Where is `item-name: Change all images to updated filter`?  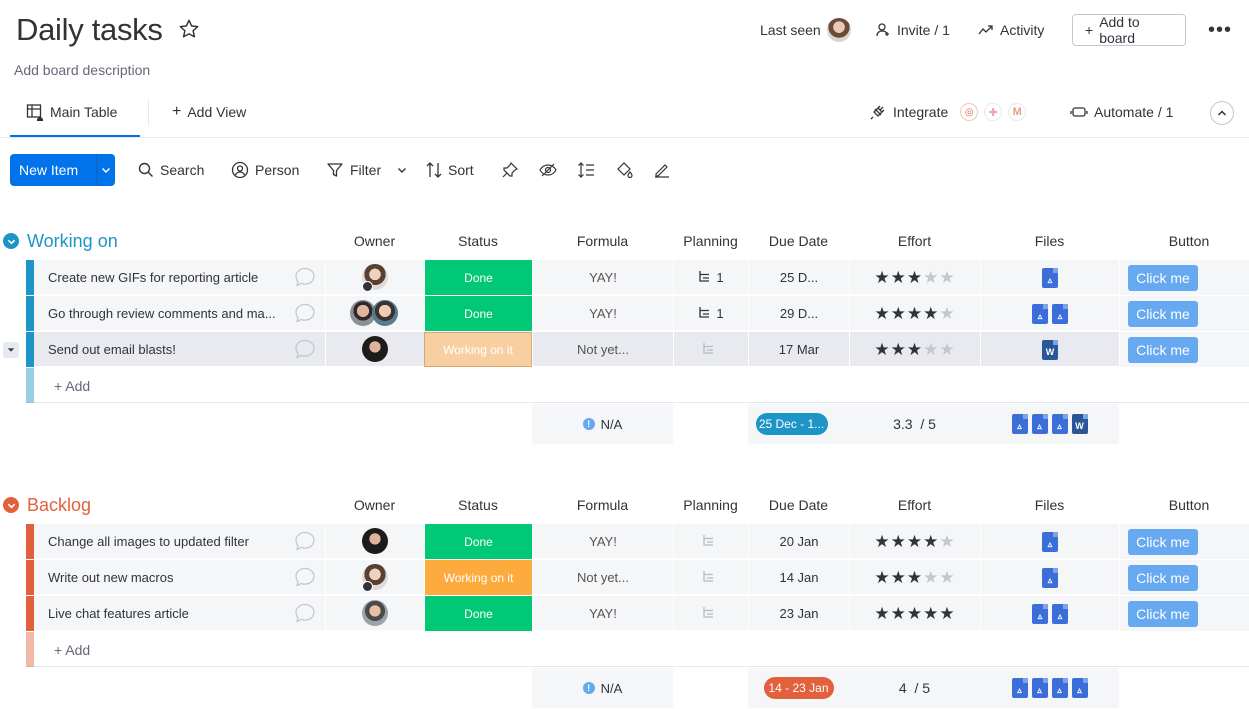 item-name: Change all images to updated filter is located at coordinates (179, 541).